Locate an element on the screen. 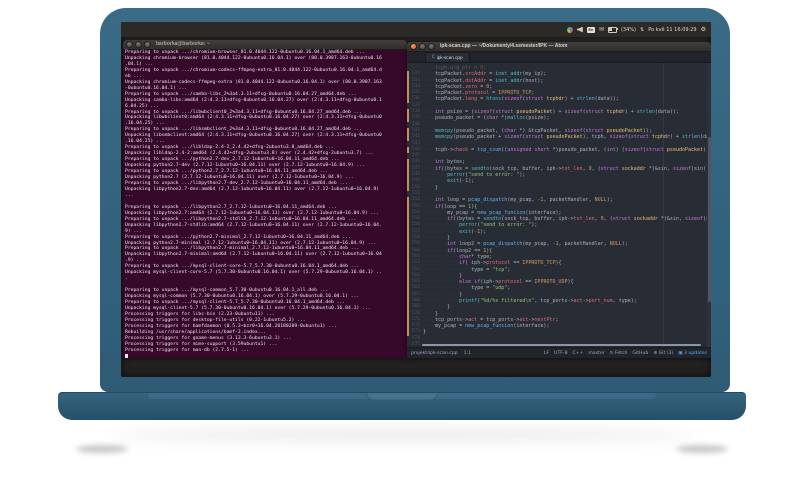 The height and width of the screenshot is (477, 800). status-file-path: projekt/ipk-scan.cpp is located at coordinates (434, 353).